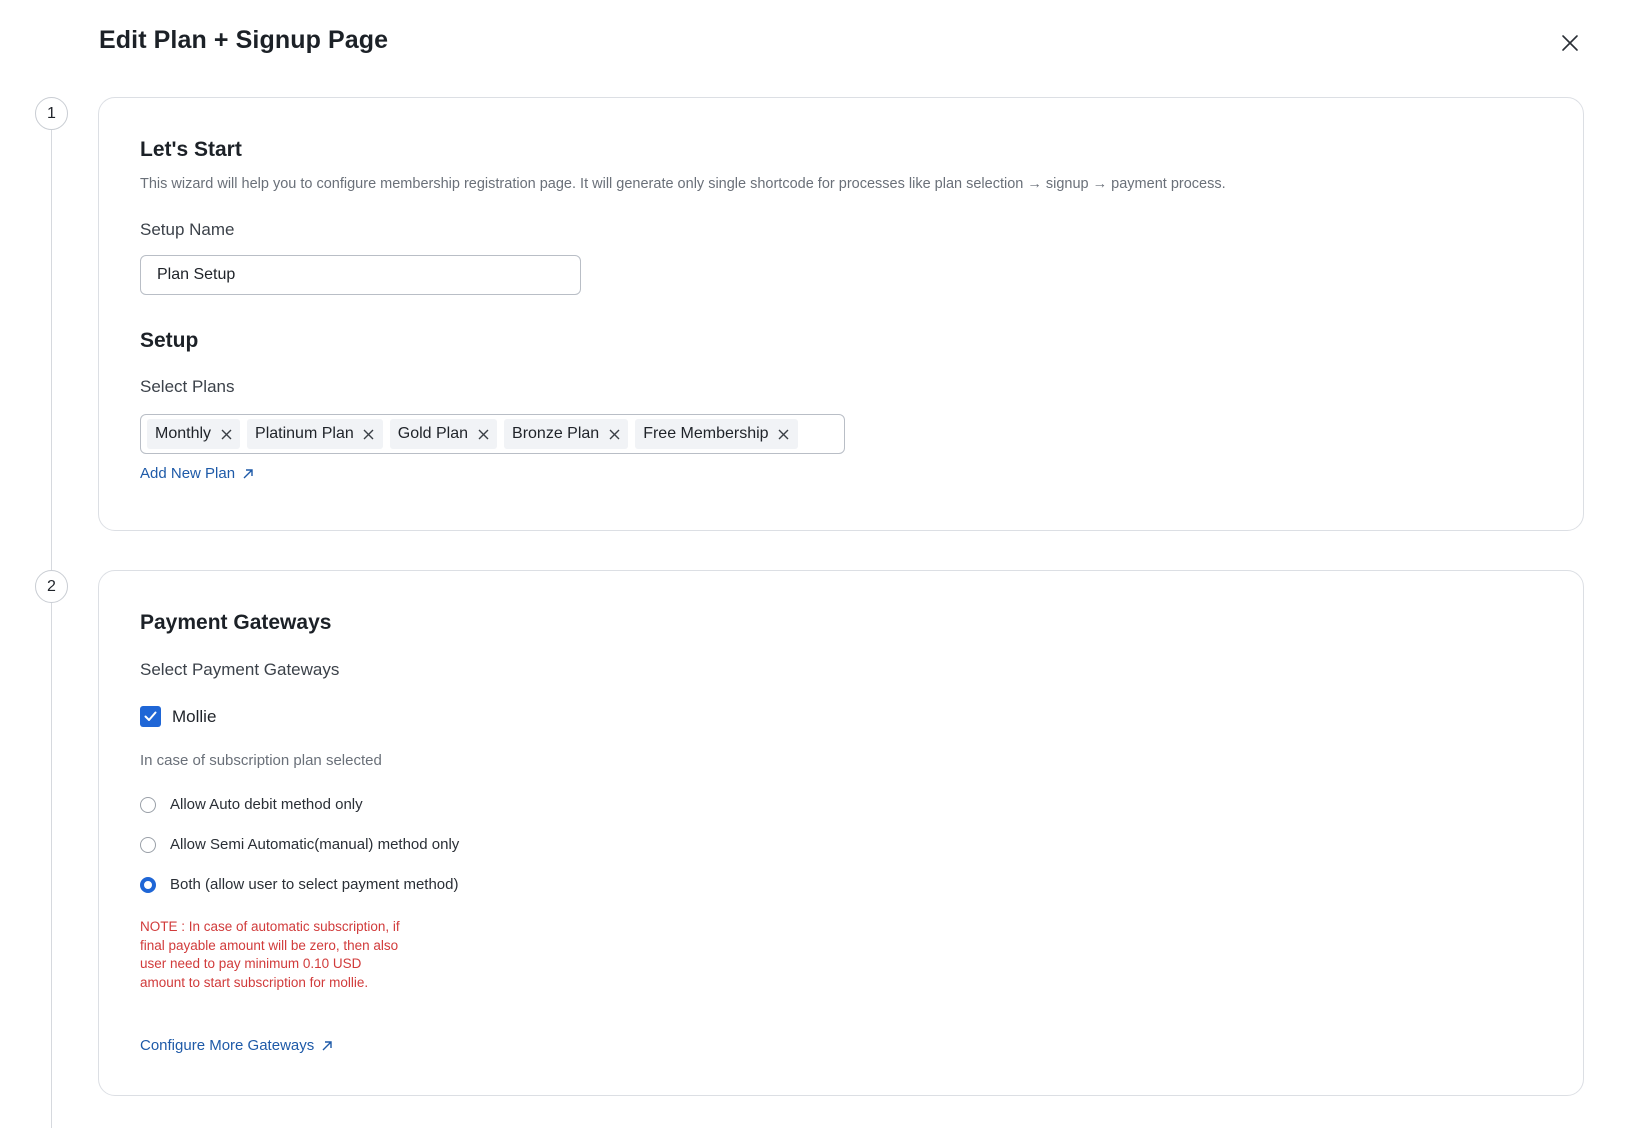 Image resolution: width=1625 pixels, height=1128 pixels. I want to click on radio-label: Allow Semi Automatic(manual) method only, so click(315, 844).